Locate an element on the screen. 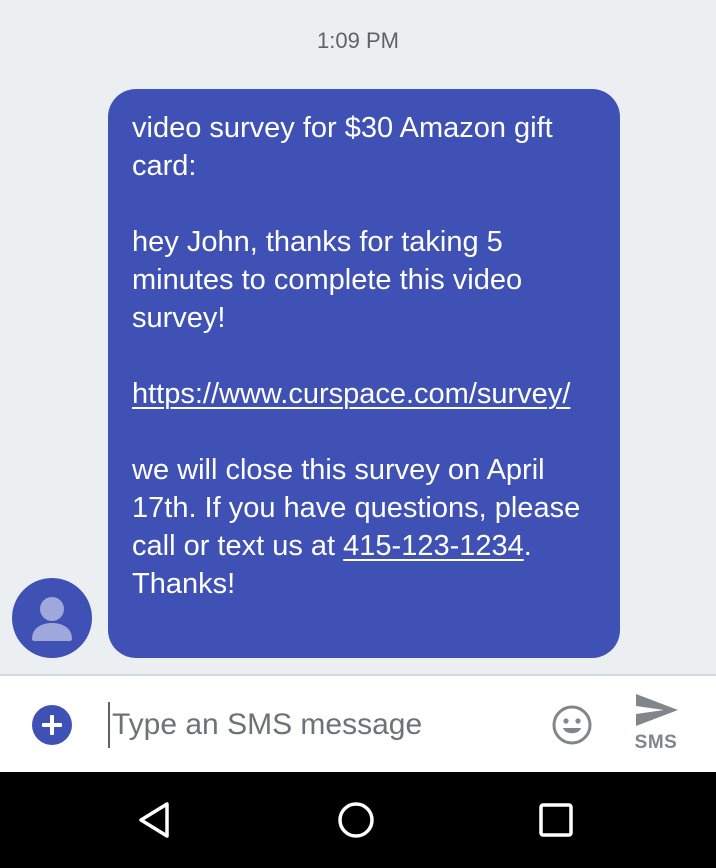 The width and height of the screenshot is (716, 868). system-navigation-bar is located at coordinates (358, 820).